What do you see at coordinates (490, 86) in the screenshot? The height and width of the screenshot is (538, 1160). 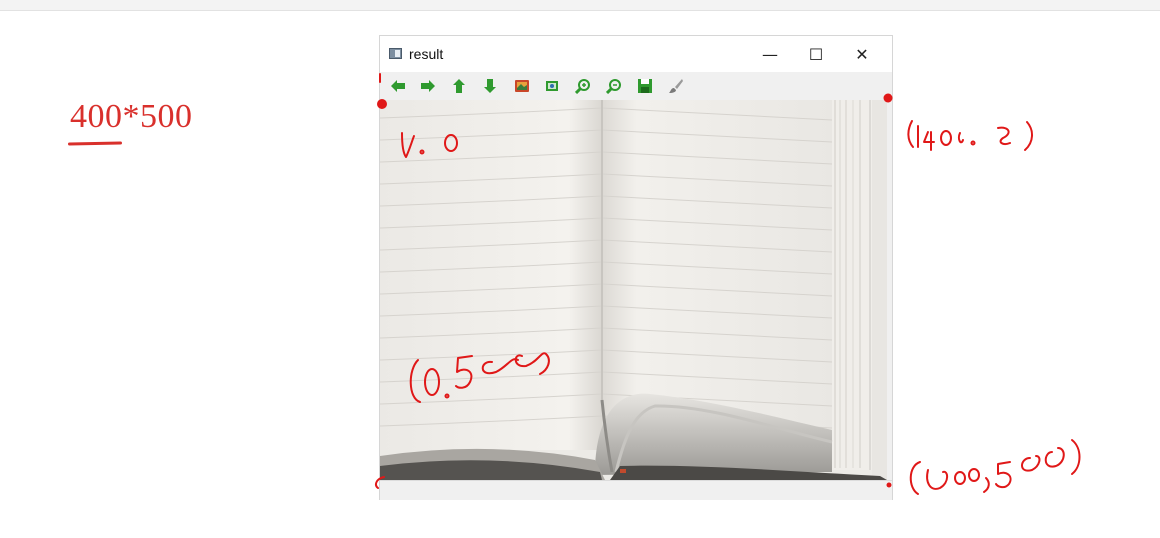 I see `arrow-down-icon` at bounding box center [490, 86].